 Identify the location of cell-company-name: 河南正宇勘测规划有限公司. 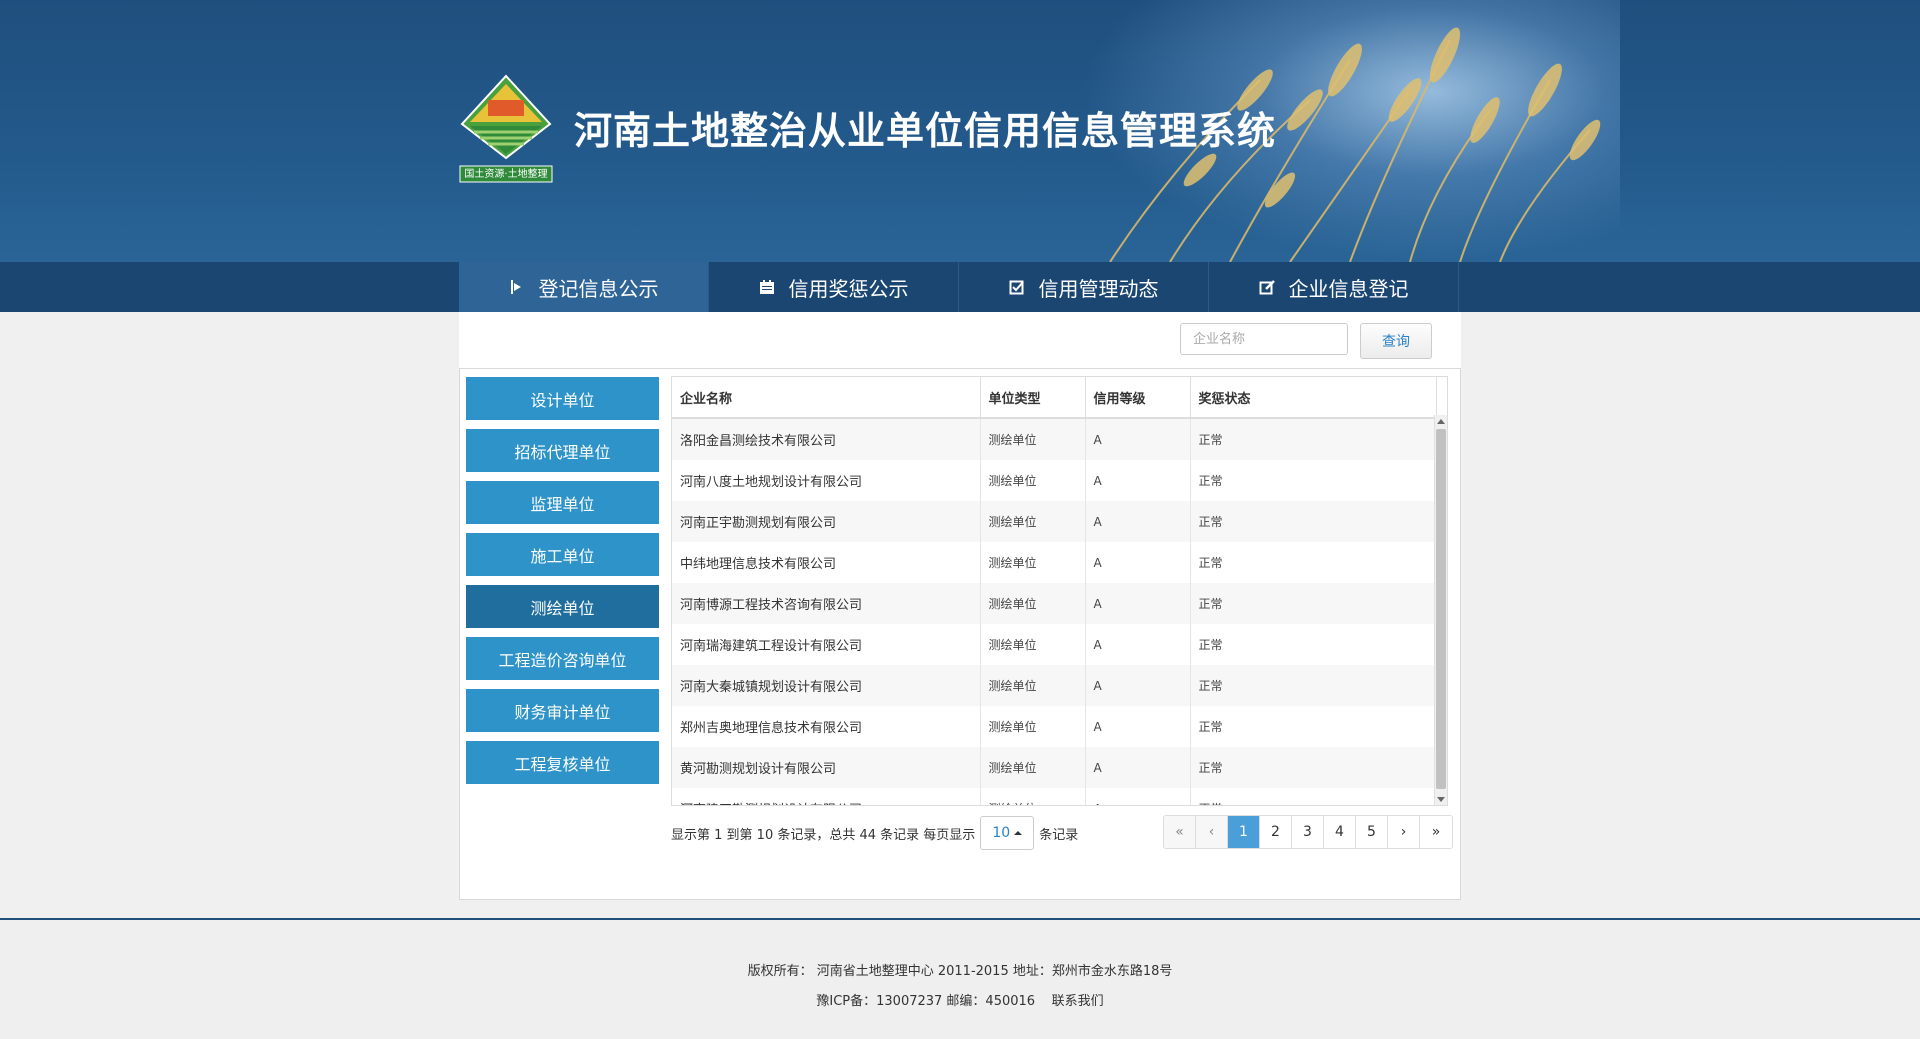
(826, 521).